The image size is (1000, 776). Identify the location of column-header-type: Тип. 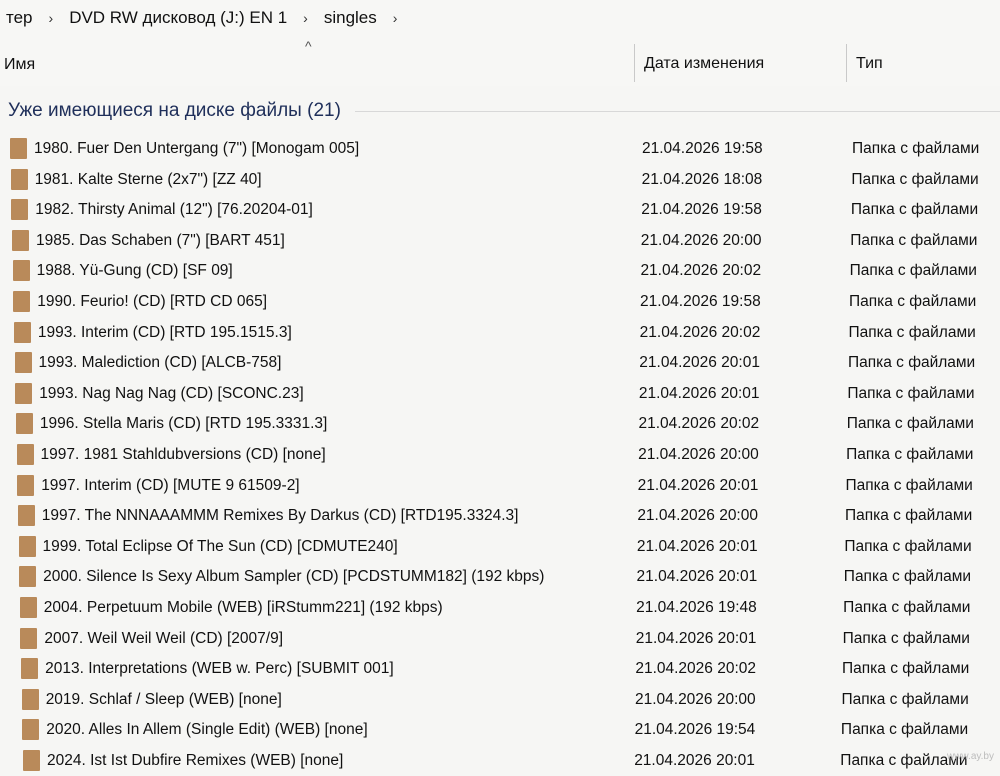
(869, 64).